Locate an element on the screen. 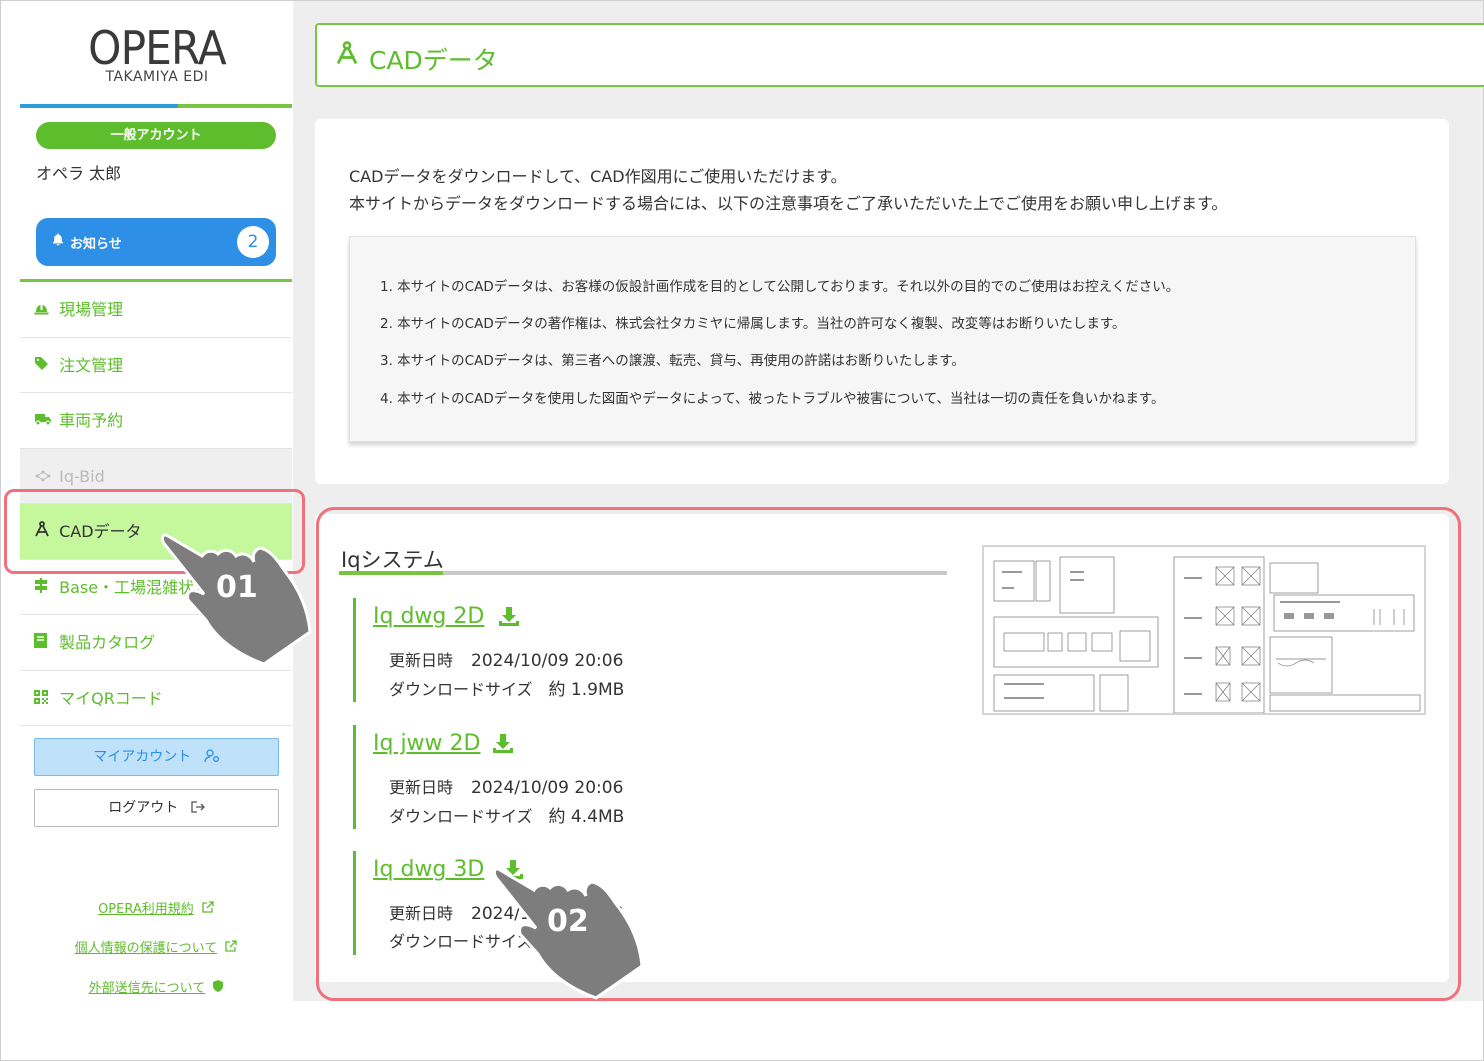 The image size is (1484, 1061). my-account-label: マイアカウント is located at coordinates (142, 757).